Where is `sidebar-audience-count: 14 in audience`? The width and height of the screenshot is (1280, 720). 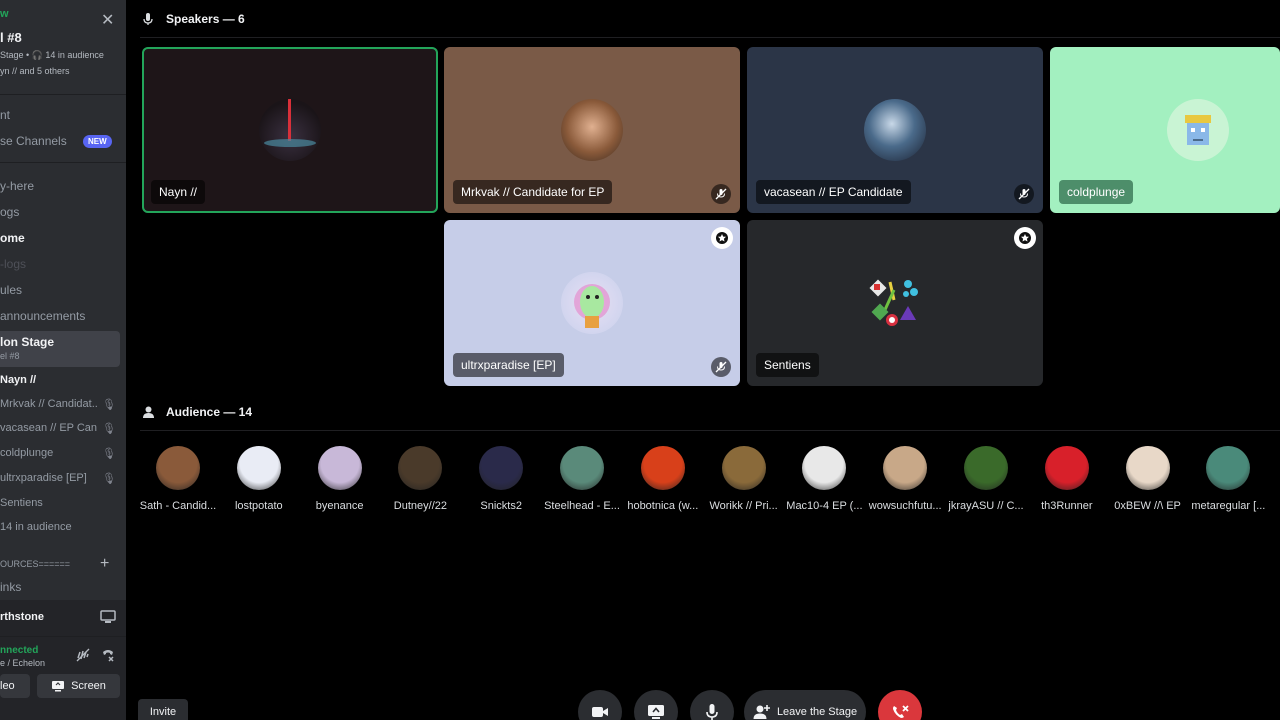
sidebar-audience-count: 14 in audience is located at coordinates (36, 527).